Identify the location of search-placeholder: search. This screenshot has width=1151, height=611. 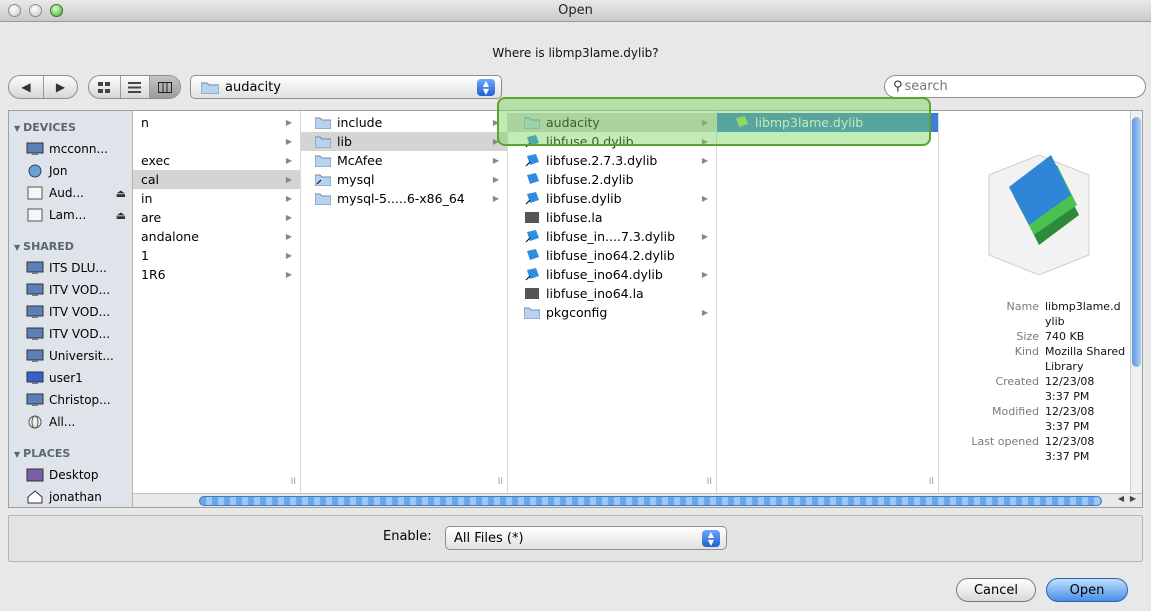
(926, 86).